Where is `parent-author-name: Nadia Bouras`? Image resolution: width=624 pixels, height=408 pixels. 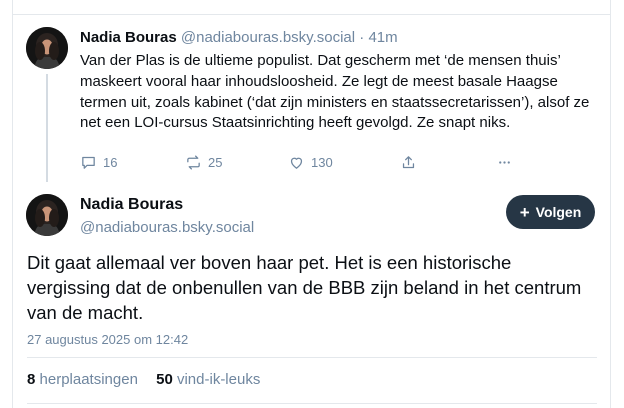 parent-author-name: Nadia Bouras is located at coordinates (128, 37).